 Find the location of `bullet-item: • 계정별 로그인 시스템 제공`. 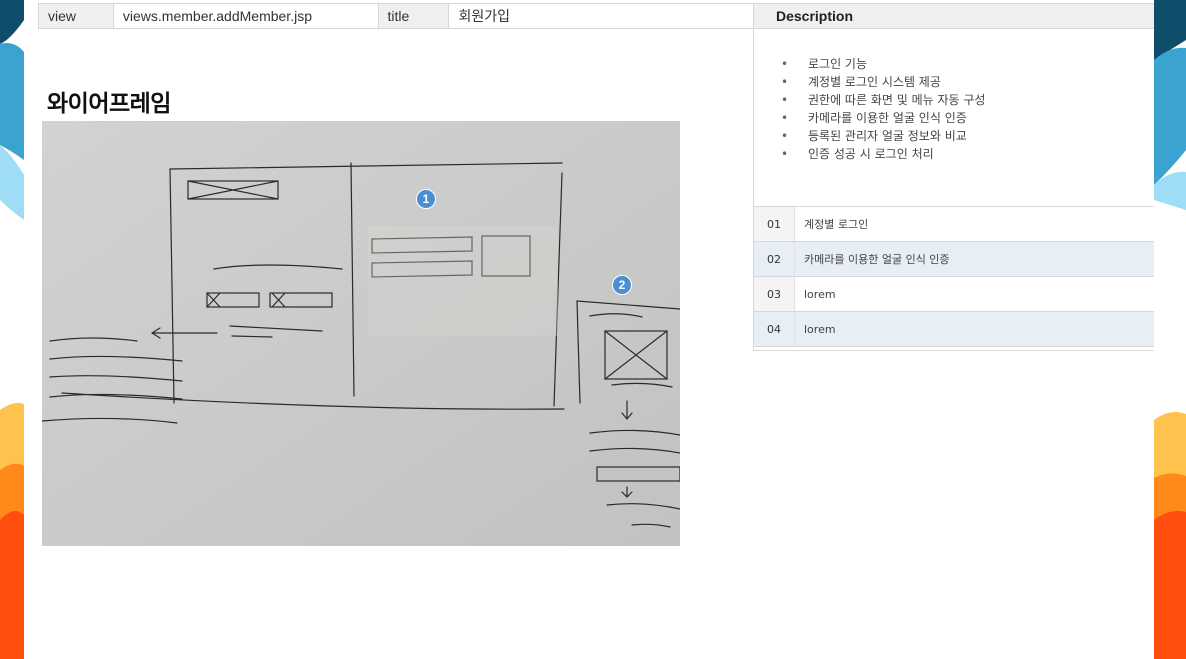

bullet-item: • 계정별 로그인 시스템 제공 is located at coordinates (967, 82).